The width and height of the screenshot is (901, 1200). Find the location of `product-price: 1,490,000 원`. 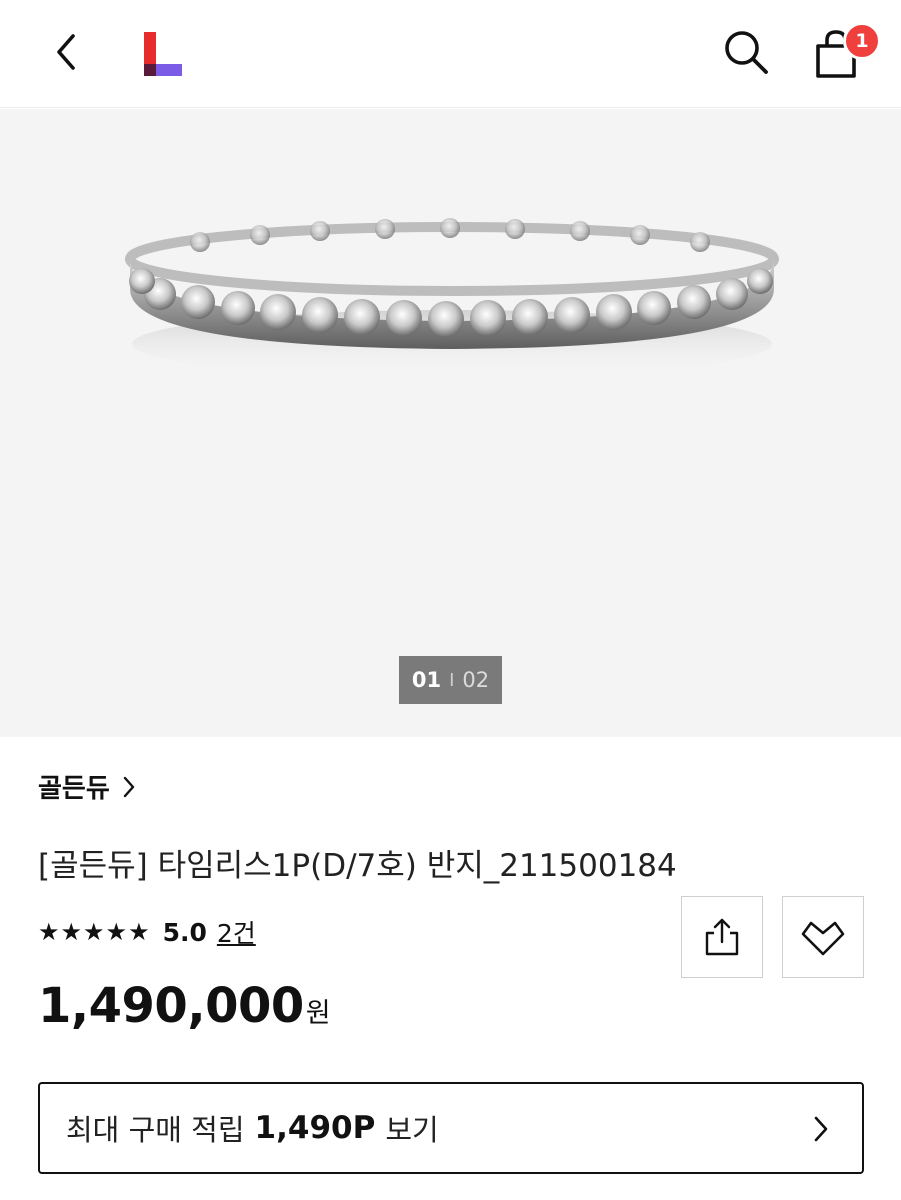

product-price: 1,490,000 원 is located at coordinates (184, 1006).